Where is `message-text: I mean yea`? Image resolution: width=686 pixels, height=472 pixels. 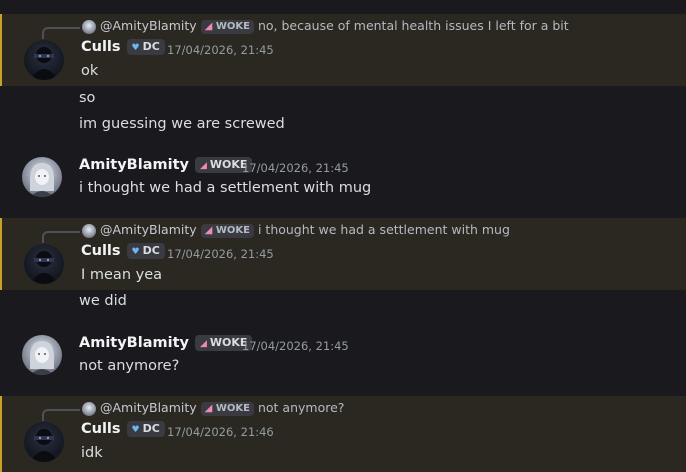
message-text: I mean yea is located at coordinates (122, 275).